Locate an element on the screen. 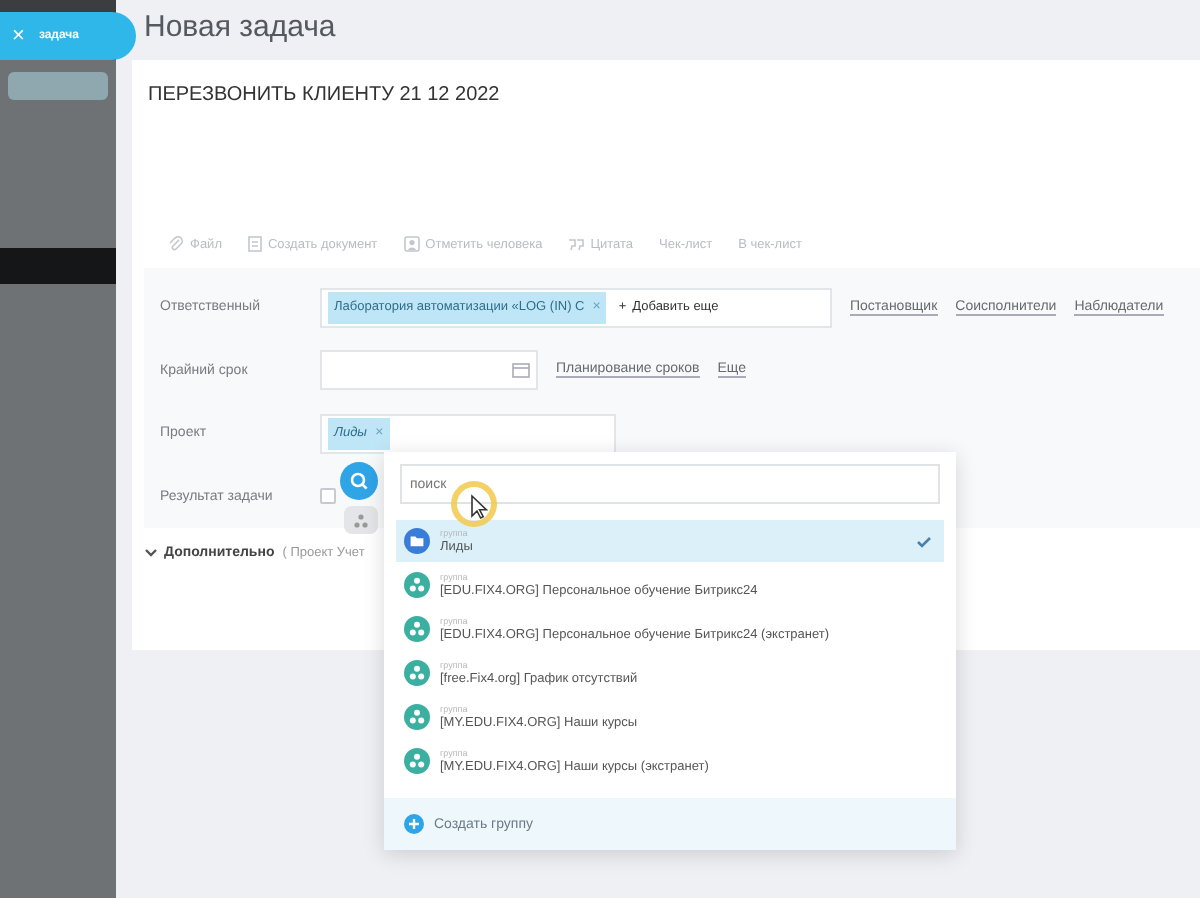 Image resolution: width=1200 pixels, height=898 pixels. quote-icon is located at coordinates (576, 244).